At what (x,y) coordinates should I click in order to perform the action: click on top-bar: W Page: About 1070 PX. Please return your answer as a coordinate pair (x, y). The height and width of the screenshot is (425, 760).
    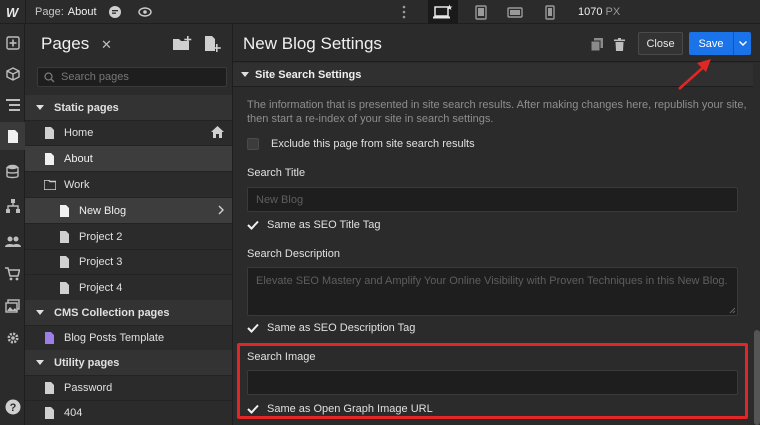
    Looking at the image, I should click on (380, 12).